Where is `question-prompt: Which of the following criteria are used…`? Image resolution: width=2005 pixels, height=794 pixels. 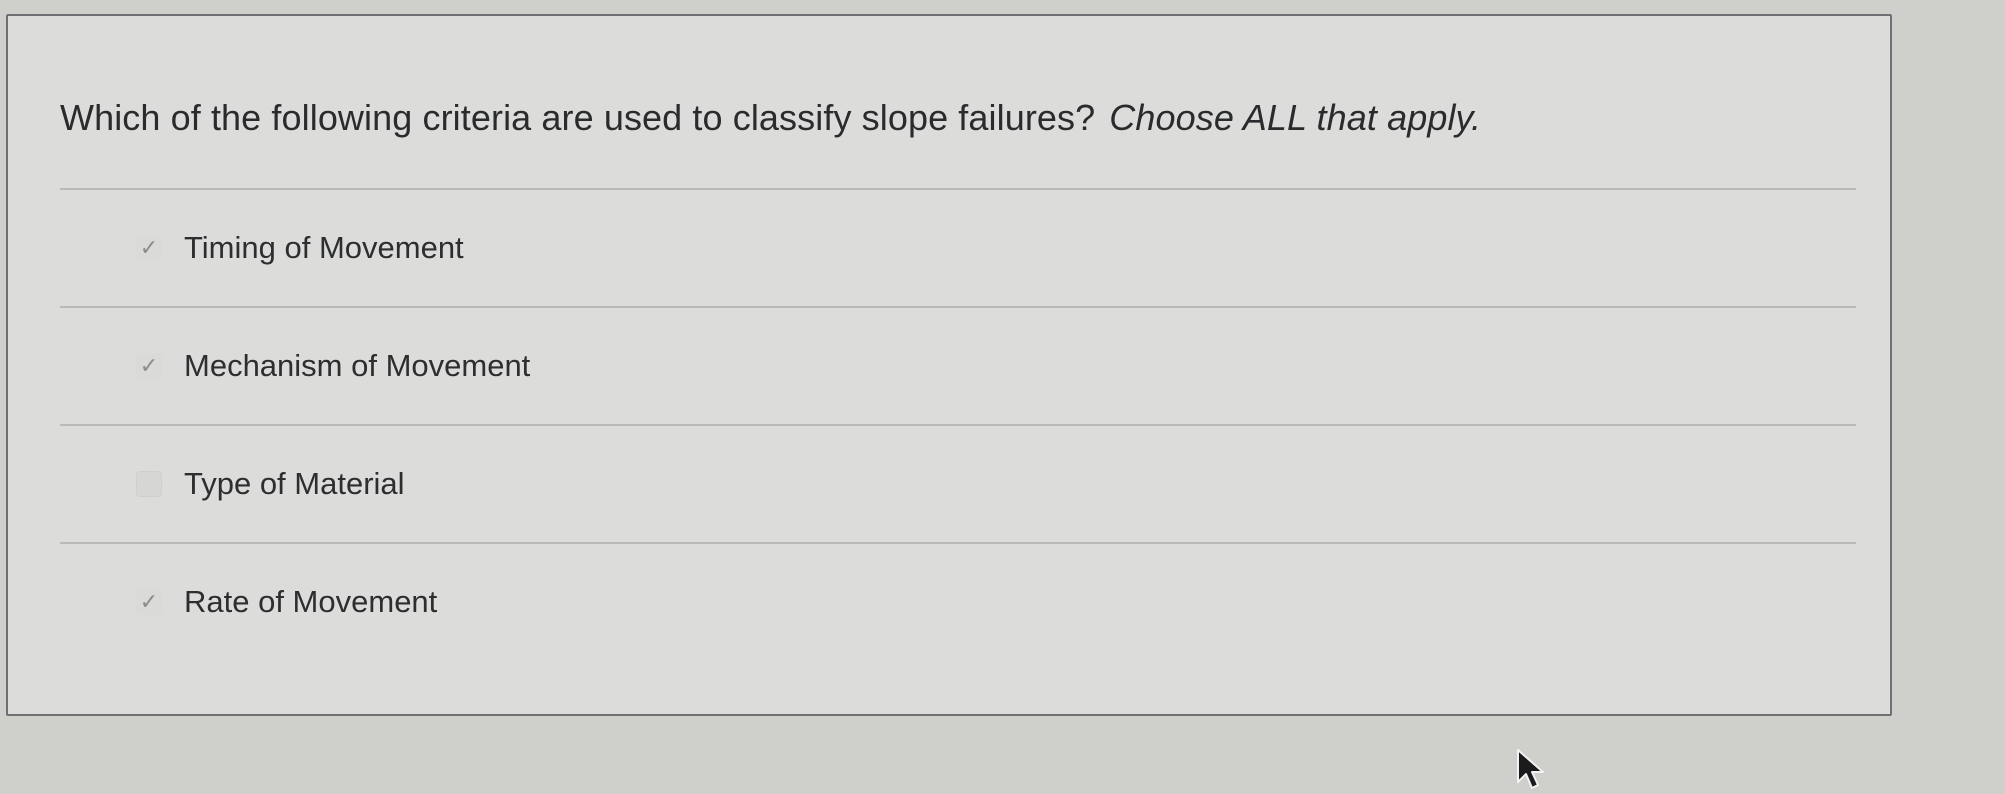 question-prompt: Which of the following criteria are used… is located at coordinates (770, 117).